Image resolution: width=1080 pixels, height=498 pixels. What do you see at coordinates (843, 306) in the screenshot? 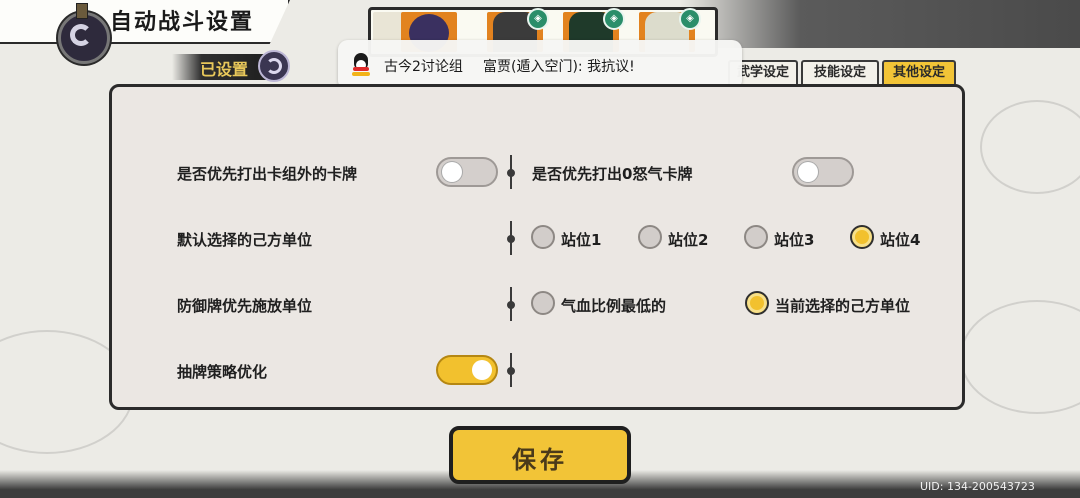
I see `radio-label: 当前选择的己方单位` at bounding box center [843, 306].